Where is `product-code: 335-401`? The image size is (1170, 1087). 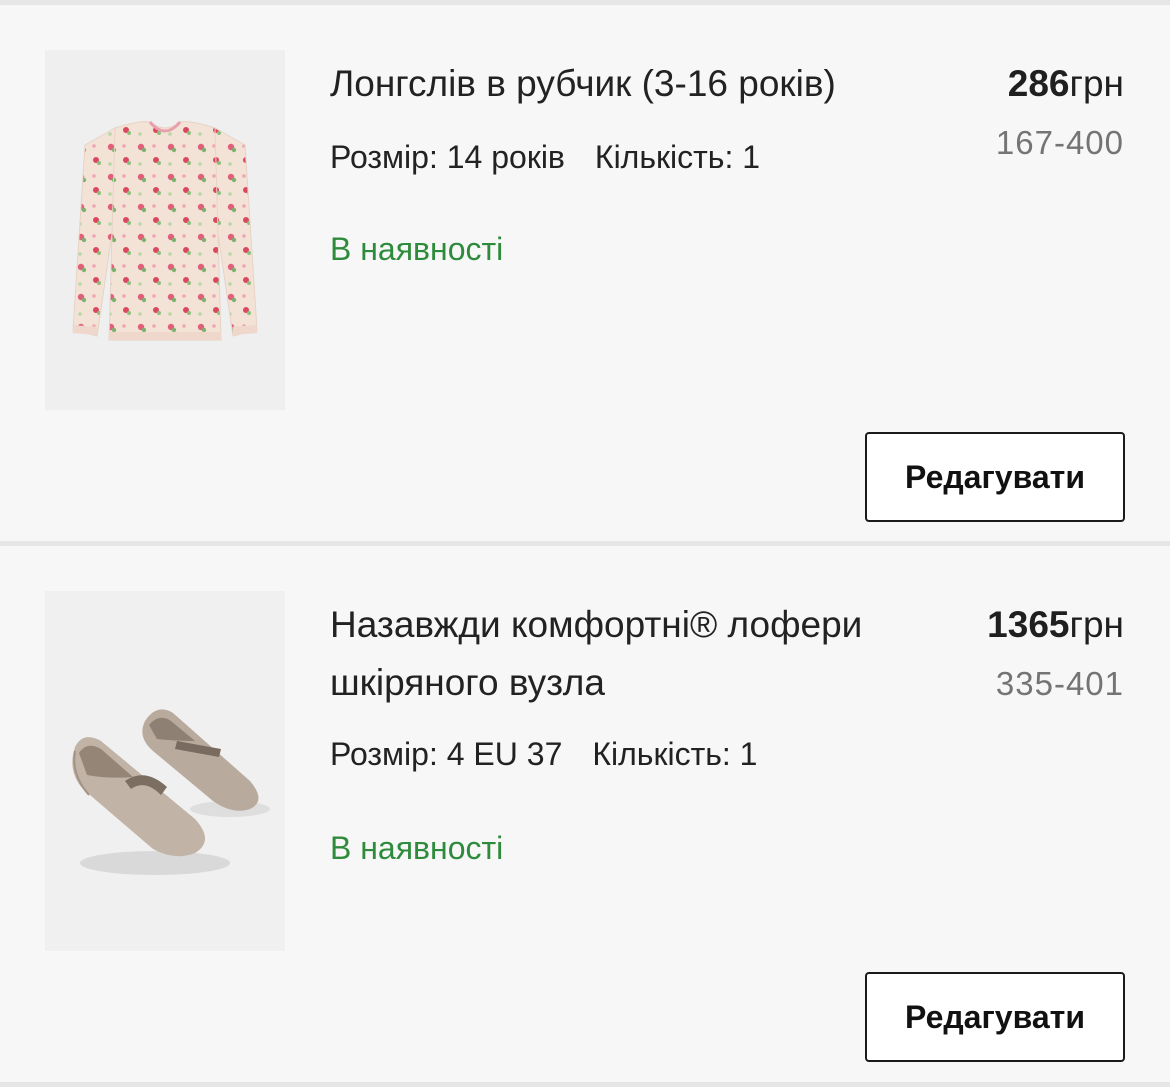 product-code: 335-401 is located at coordinates (1059, 683).